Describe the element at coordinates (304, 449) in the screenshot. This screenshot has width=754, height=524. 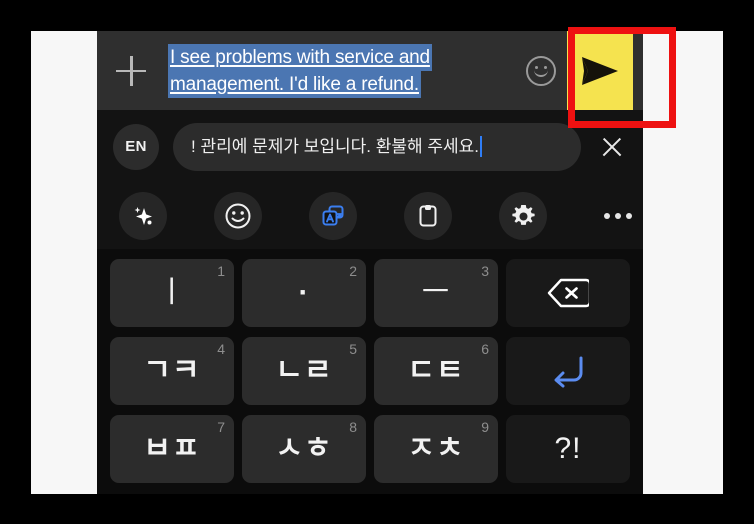
I see `key-siot-hieut: ㅅㅎ 8` at that location.